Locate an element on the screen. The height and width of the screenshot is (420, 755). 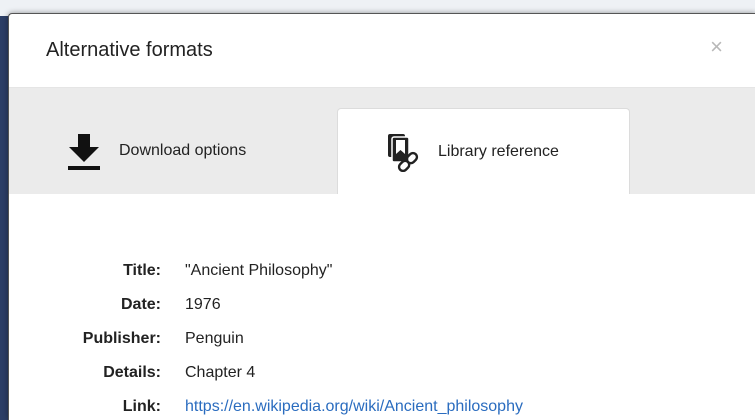
close-button: × is located at coordinates (716, 47).